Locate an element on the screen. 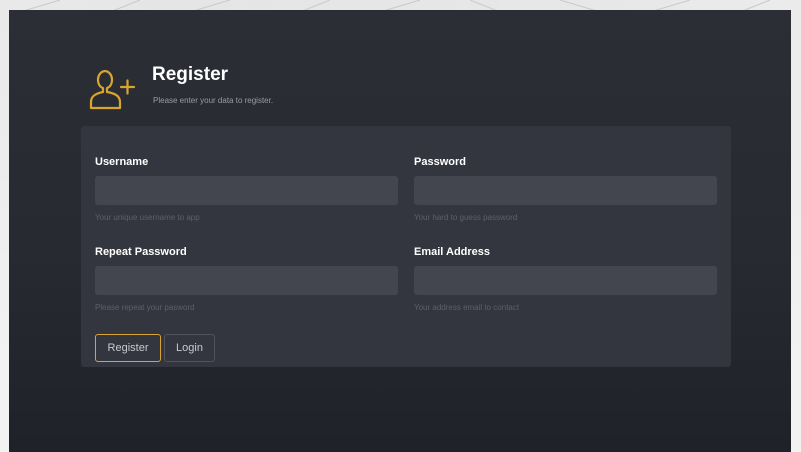  repeat-password-input is located at coordinates (246, 280).